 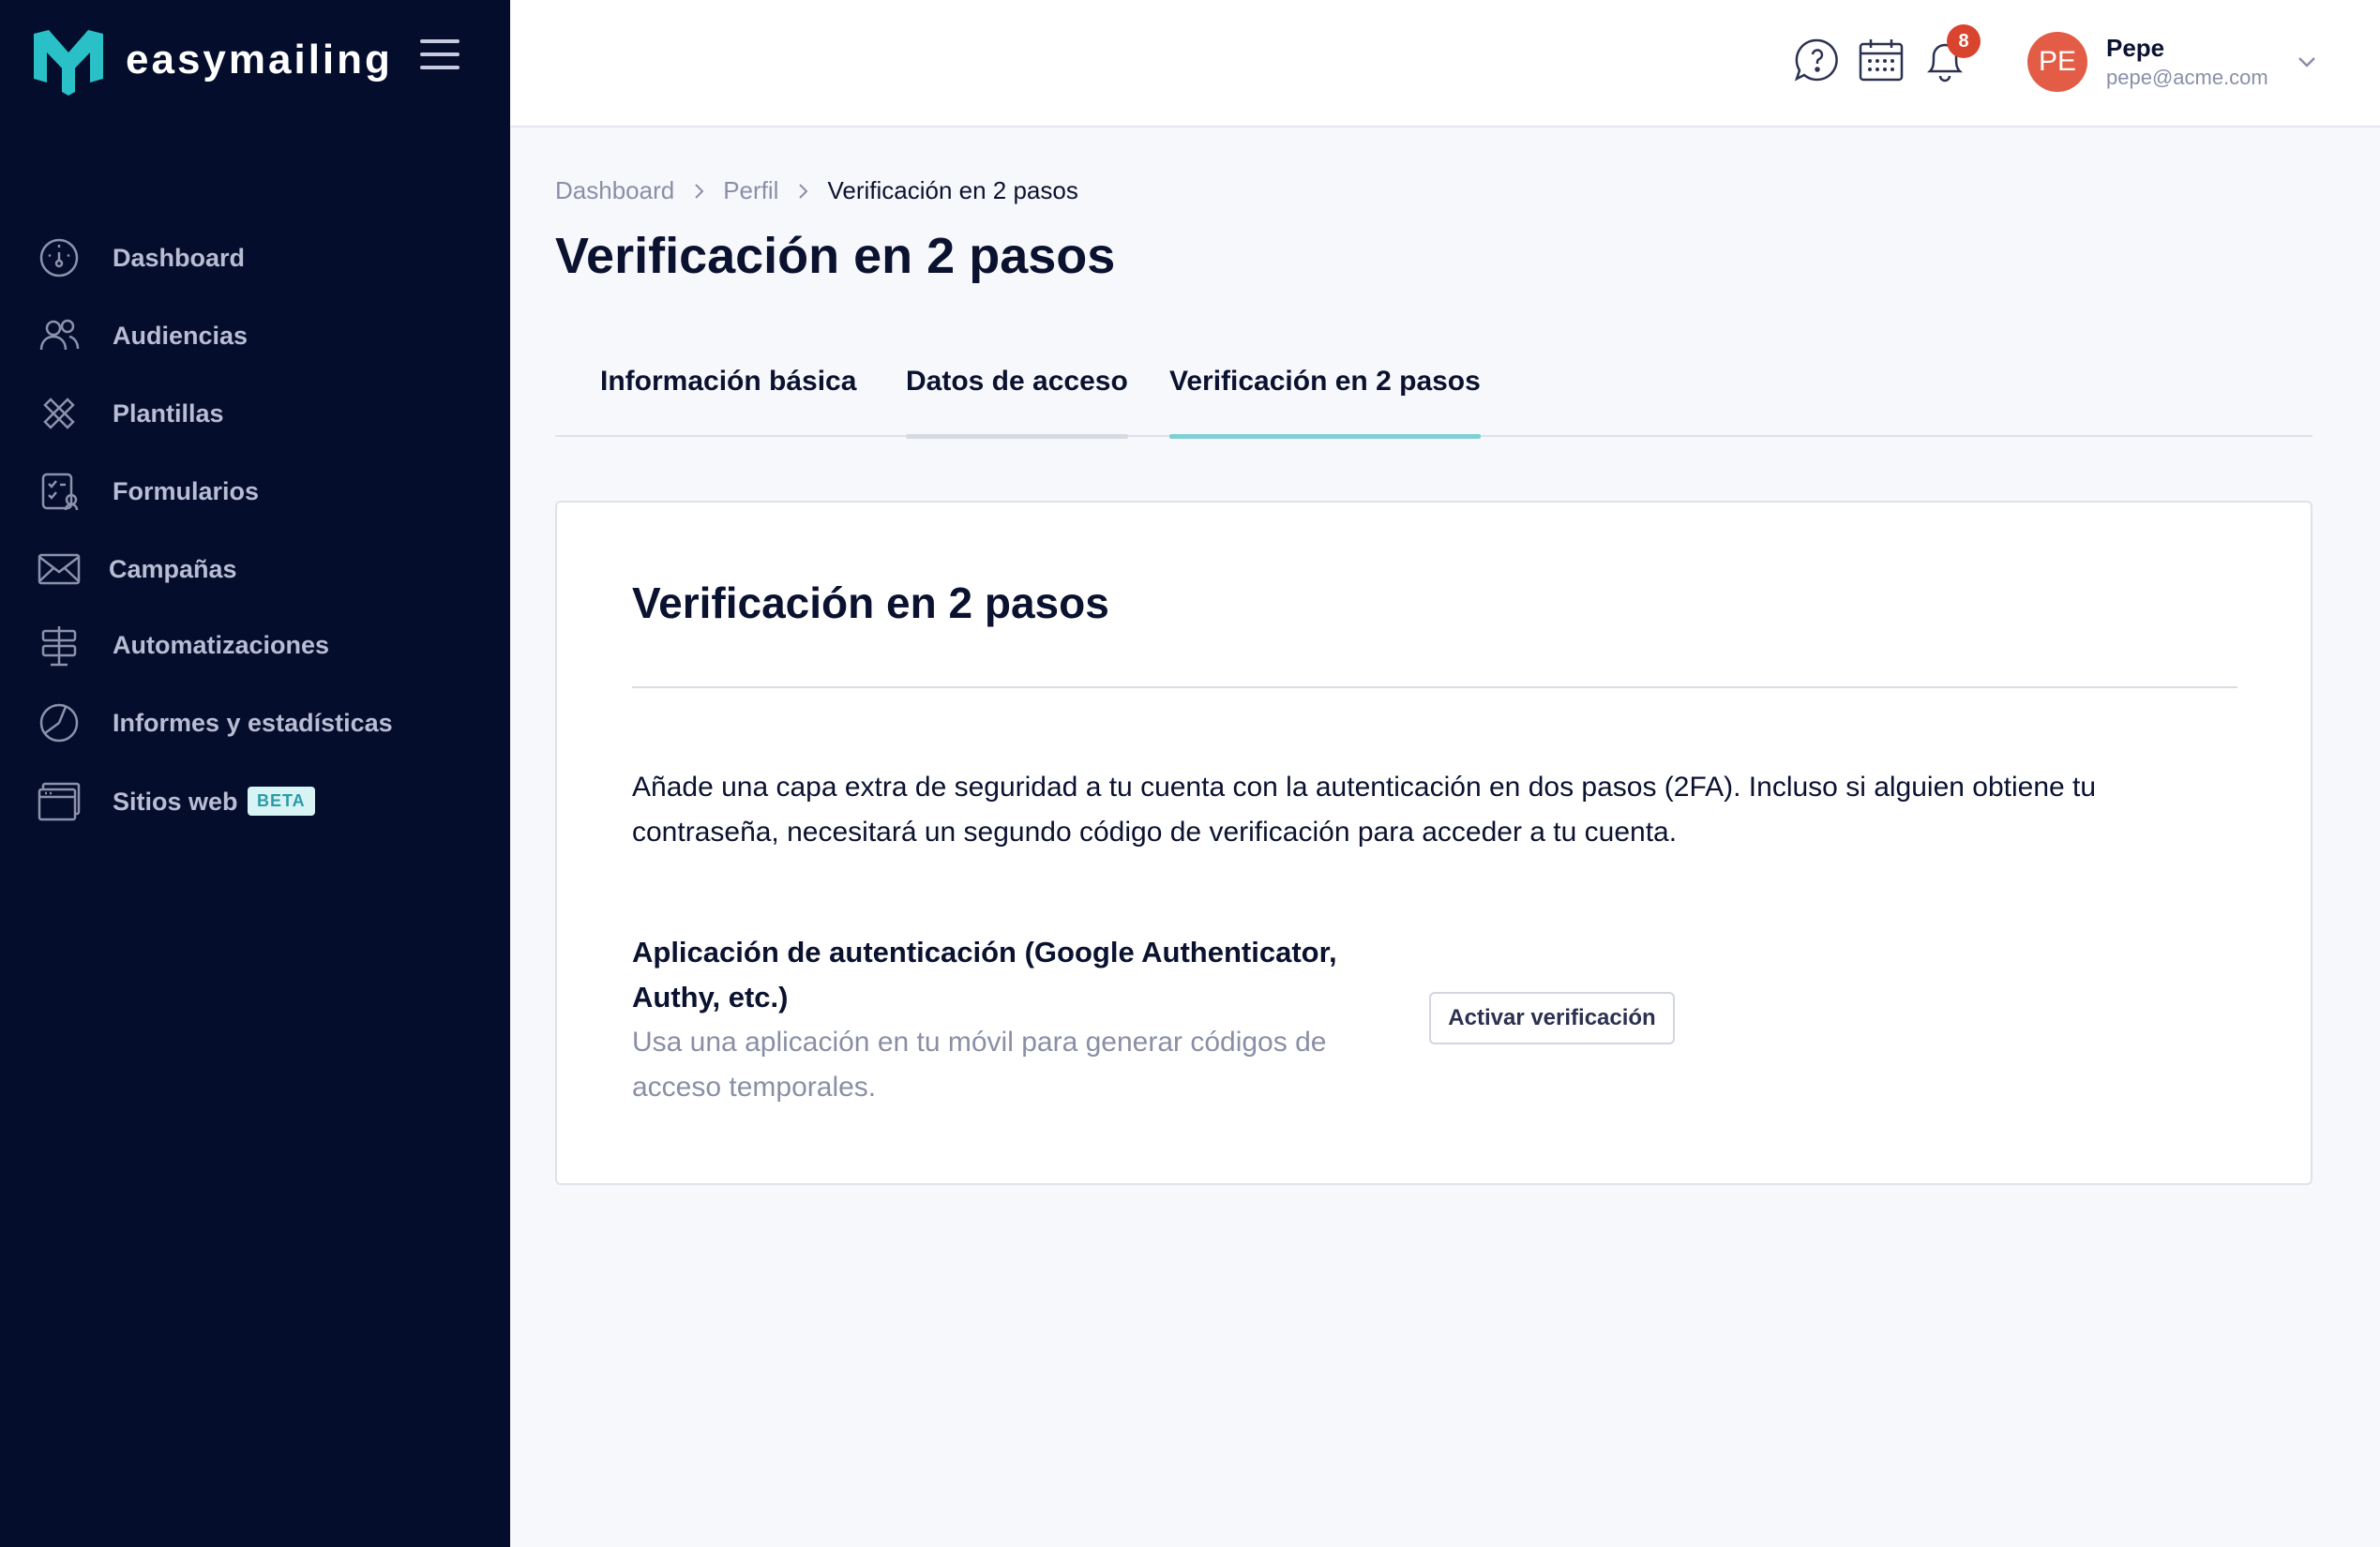 I want to click on tab-verificacion-2-pasos: Verificación en 2 pasos, so click(x=1325, y=394).